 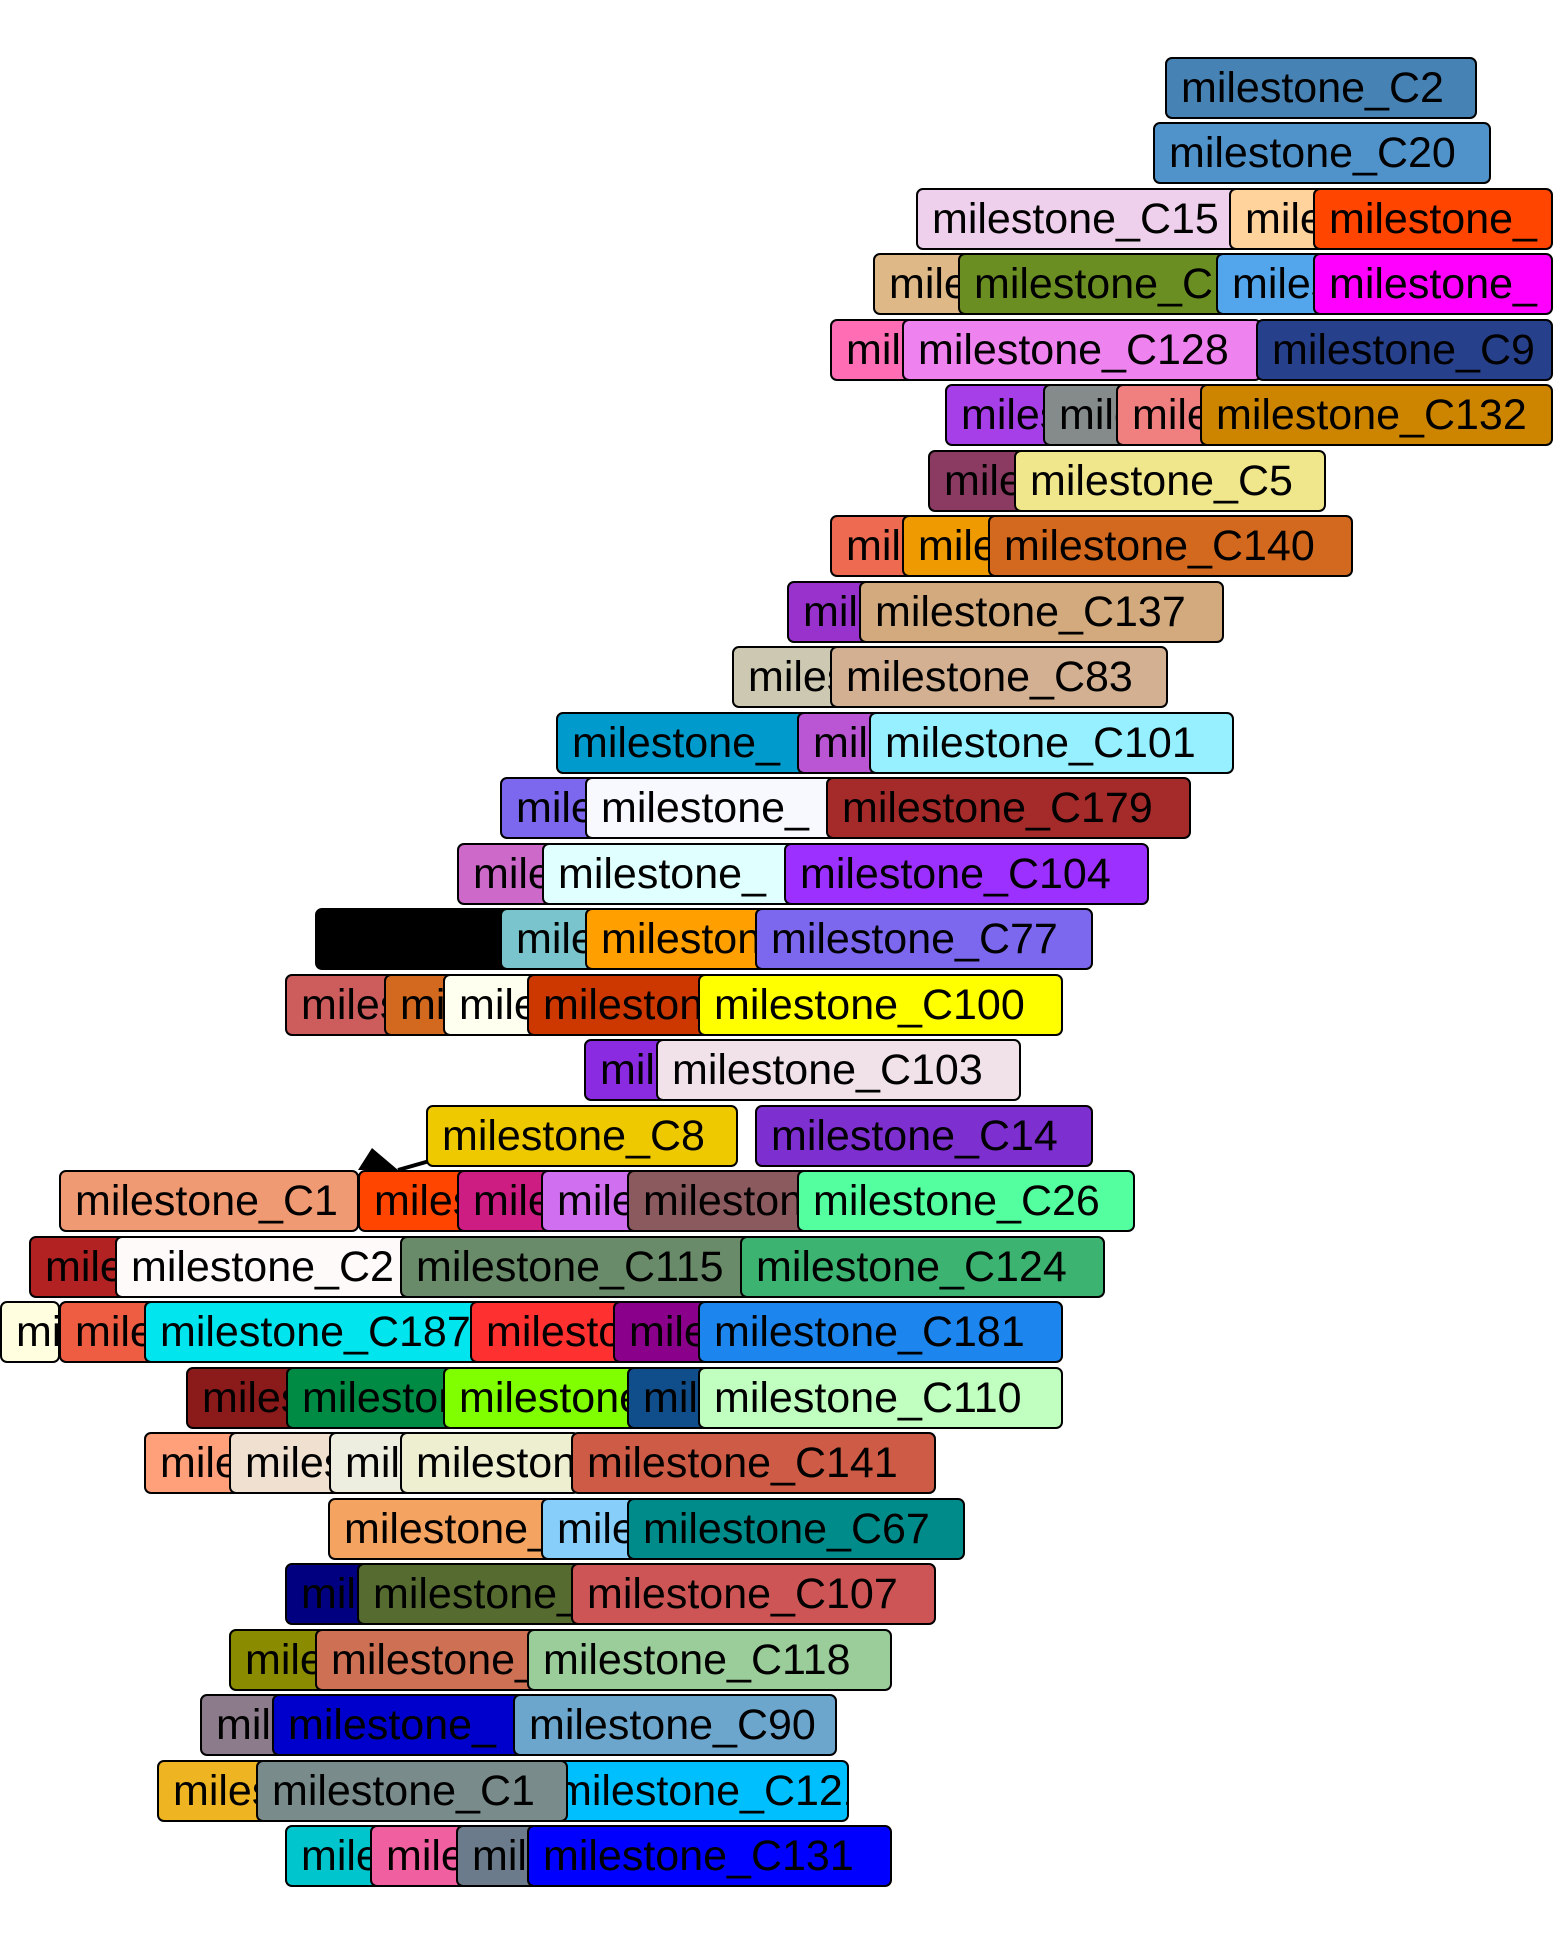 What do you see at coordinates (1051, 743) in the screenshot?
I see `milestone-label: milestone_C101` at bounding box center [1051, 743].